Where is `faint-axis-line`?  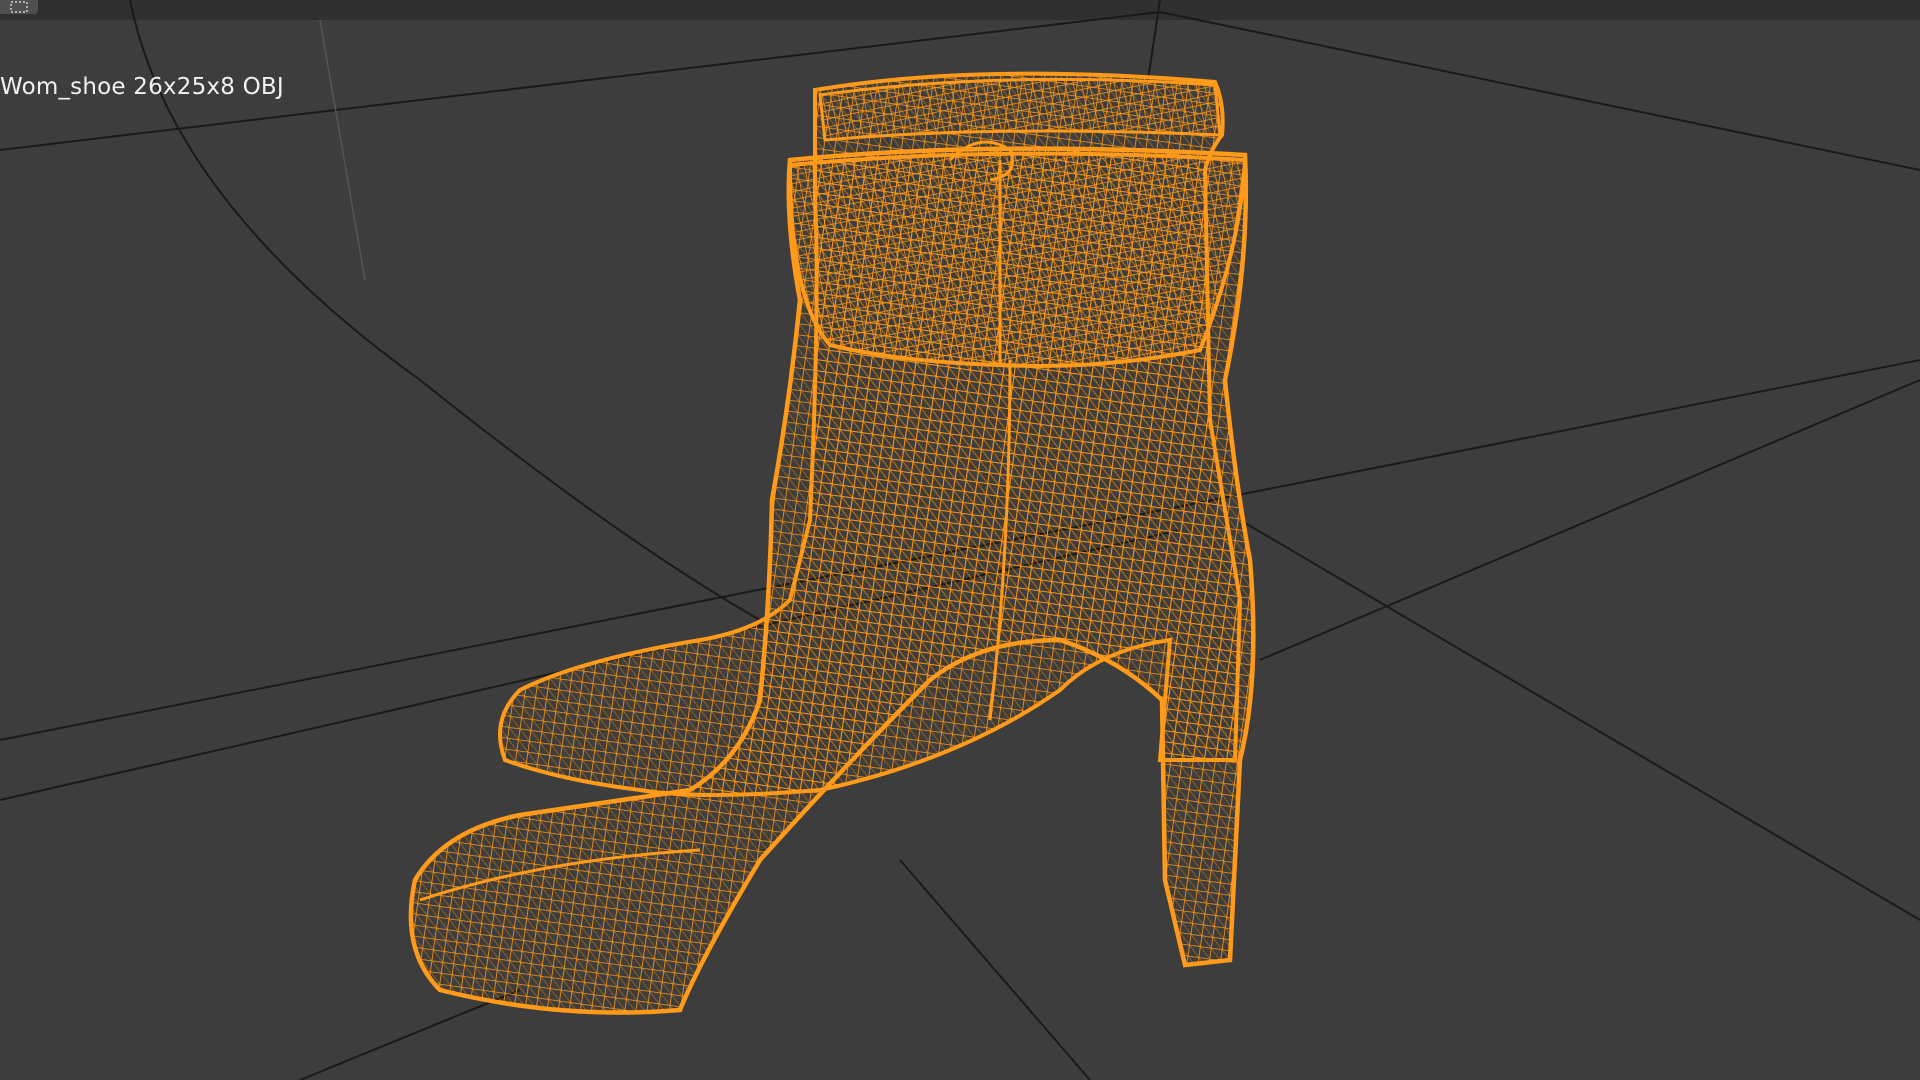
faint-axis-line is located at coordinates (342, 150).